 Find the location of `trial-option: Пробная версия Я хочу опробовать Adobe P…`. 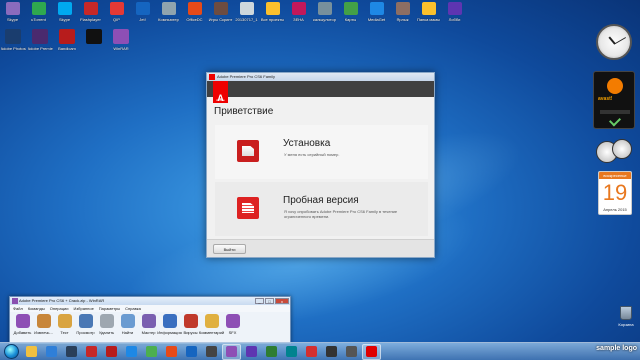

trial-option: Пробная версия Я хочу опробовать Adobe P… is located at coordinates (321, 209).